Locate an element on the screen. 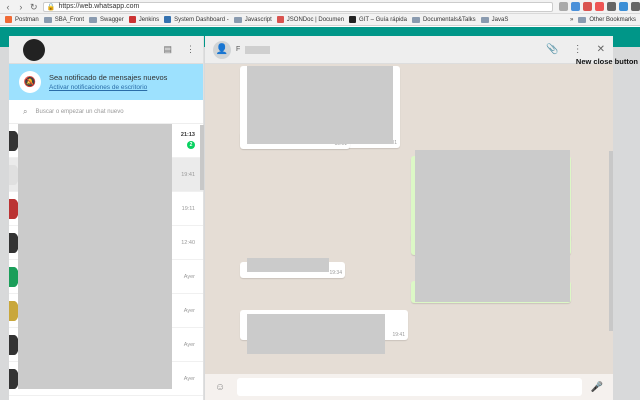 This screenshot has height=400, width=640. compose-bar: ☺ 🎤 is located at coordinates (409, 387).